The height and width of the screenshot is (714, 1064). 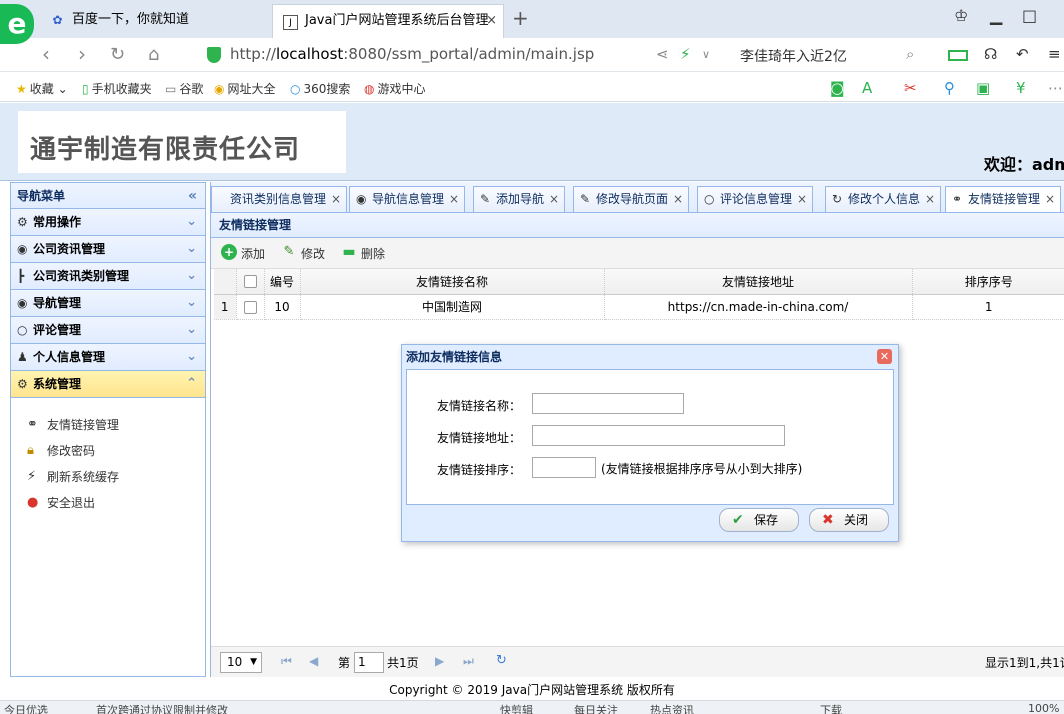 What do you see at coordinates (983, 88) in the screenshot?
I see `gamepad-icon: ▣` at bounding box center [983, 88].